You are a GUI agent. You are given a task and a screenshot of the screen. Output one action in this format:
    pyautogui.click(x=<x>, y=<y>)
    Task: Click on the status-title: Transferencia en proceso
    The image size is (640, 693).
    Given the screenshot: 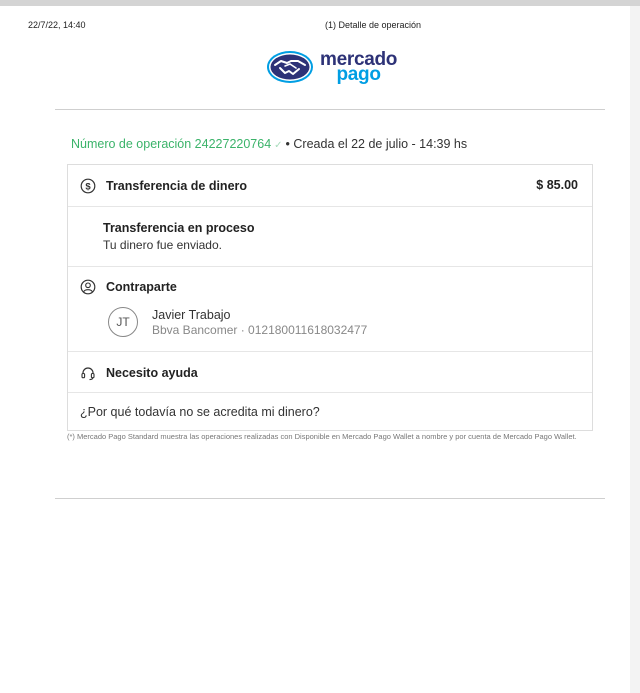 What is the action you would take?
    pyautogui.click(x=179, y=228)
    